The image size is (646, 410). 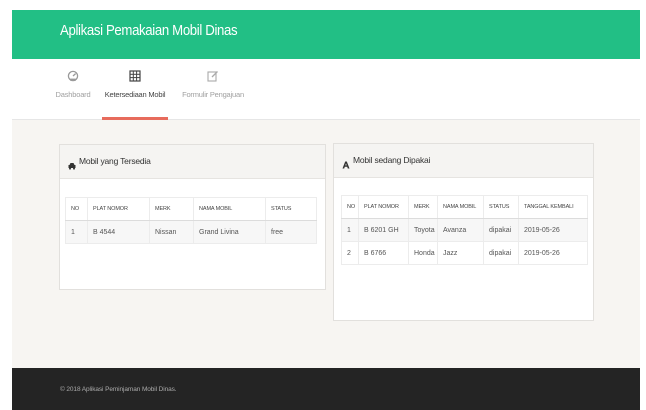 What do you see at coordinates (213, 75) in the screenshot?
I see `edit-icon` at bounding box center [213, 75].